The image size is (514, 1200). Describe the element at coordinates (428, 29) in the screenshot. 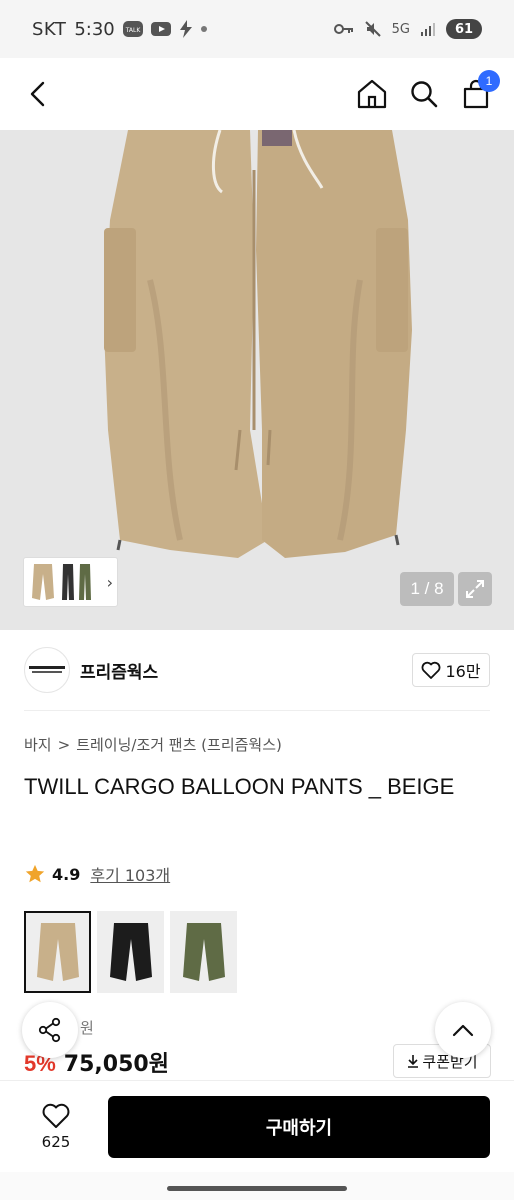

I see `signal-icon` at that location.